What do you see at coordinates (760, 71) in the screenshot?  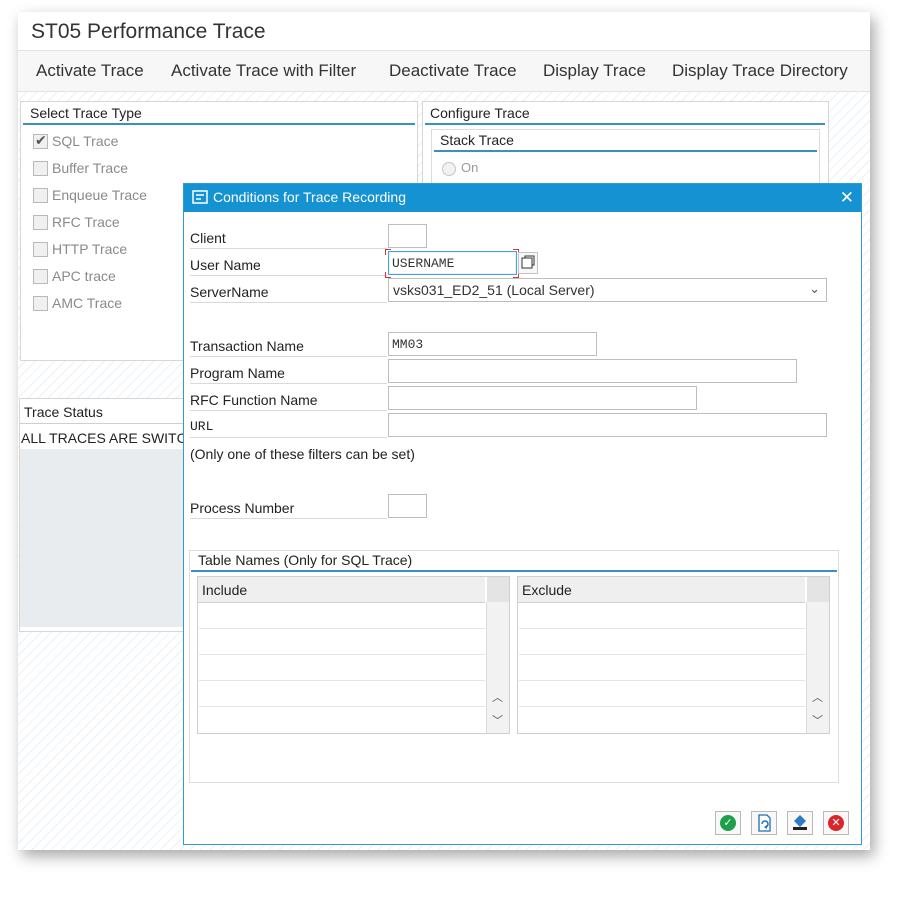 I see `display-trace-directory-button: Display Trace Directory` at bounding box center [760, 71].